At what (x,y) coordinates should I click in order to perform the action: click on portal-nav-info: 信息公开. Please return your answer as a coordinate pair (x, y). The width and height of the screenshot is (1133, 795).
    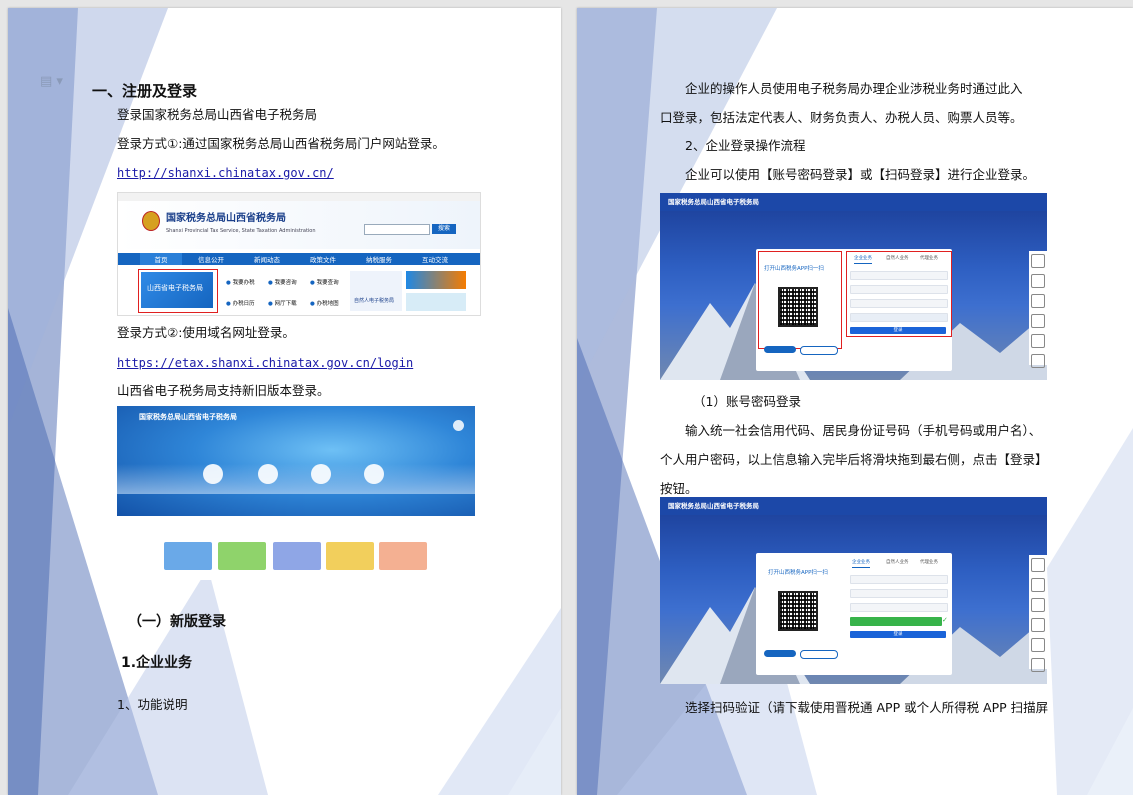
    Looking at the image, I should click on (211, 259).